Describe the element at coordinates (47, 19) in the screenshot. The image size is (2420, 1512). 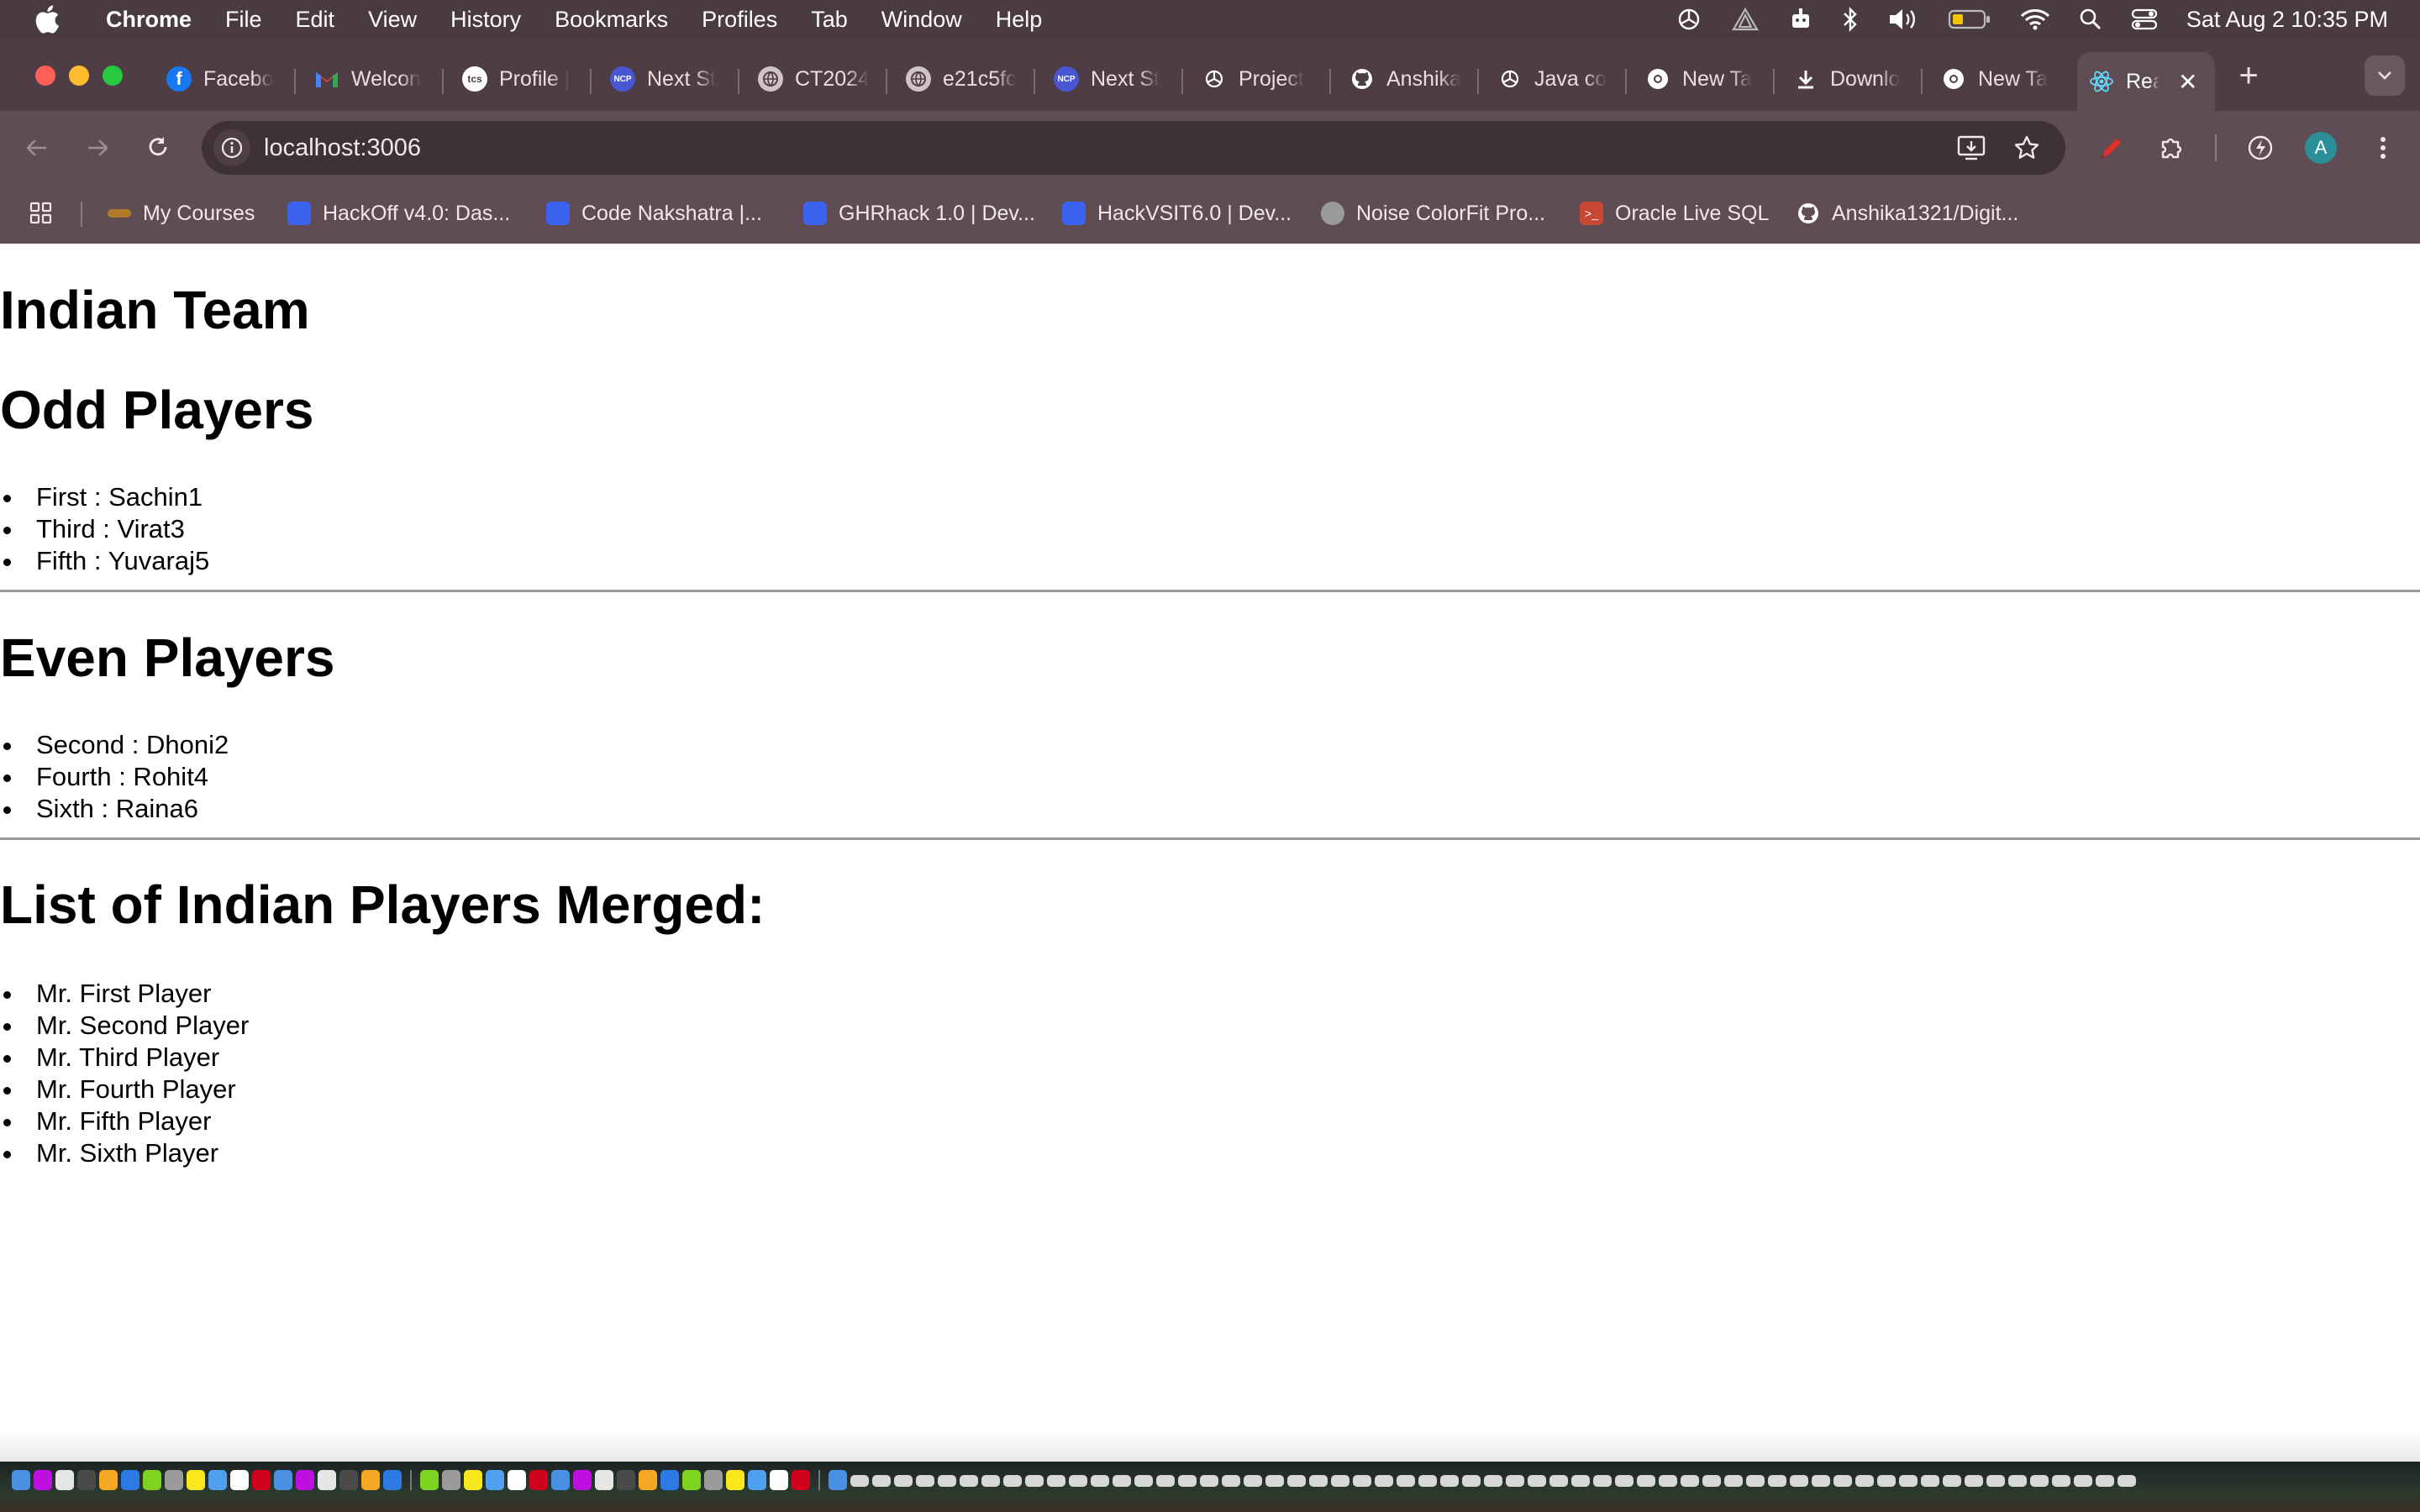
I see `apple-menu-icon` at that location.